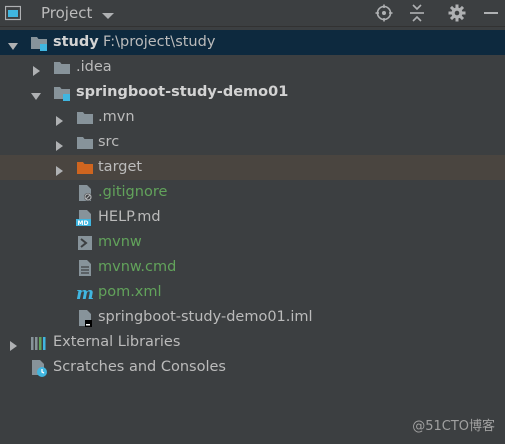 This screenshot has height=444, width=505. I want to click on tree-label-study: study, so click(76, 42).